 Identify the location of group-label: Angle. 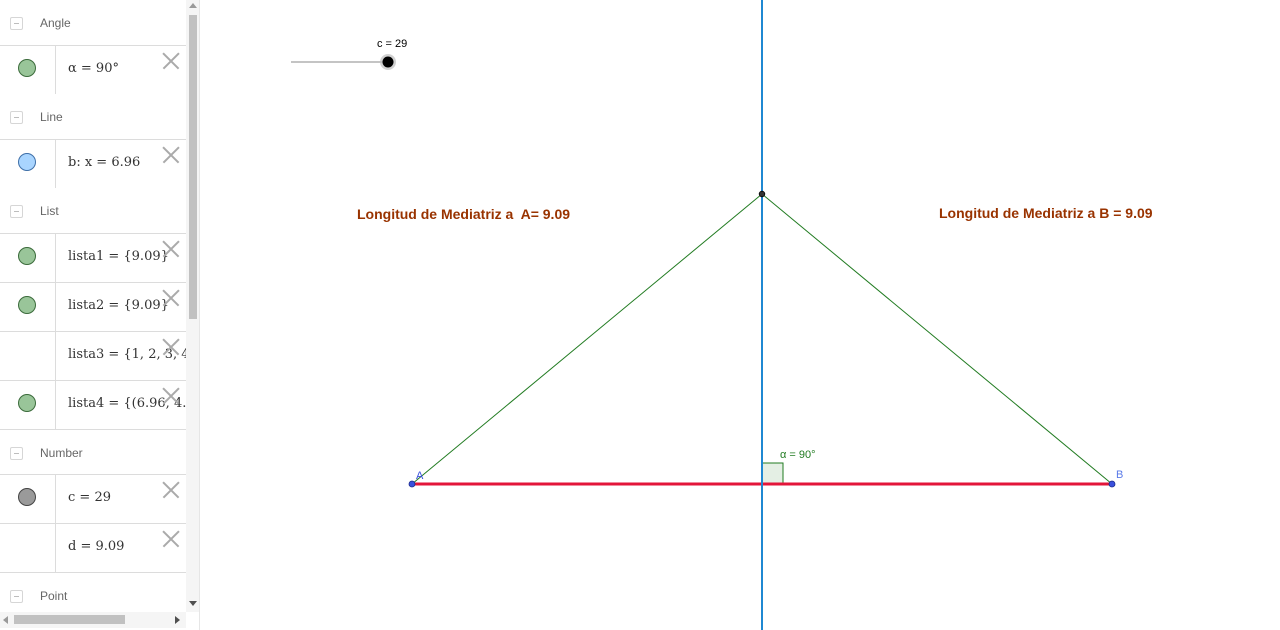
(55, 23).